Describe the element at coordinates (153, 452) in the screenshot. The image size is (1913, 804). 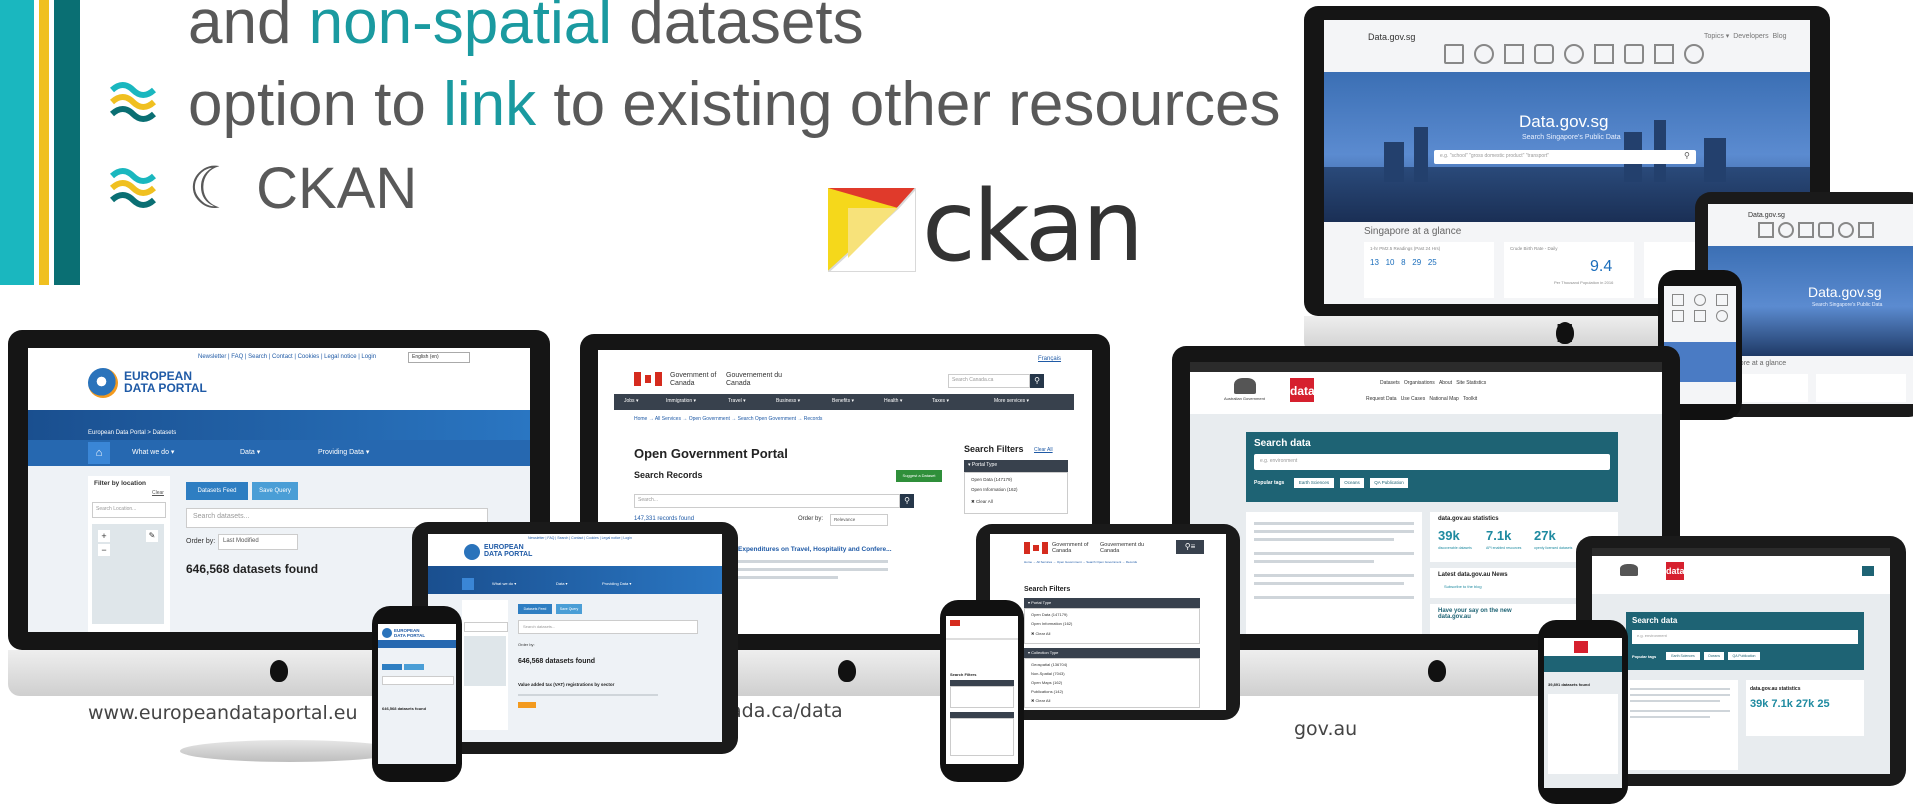
I see `nav-what-we-do: What we do ▾` at that location.